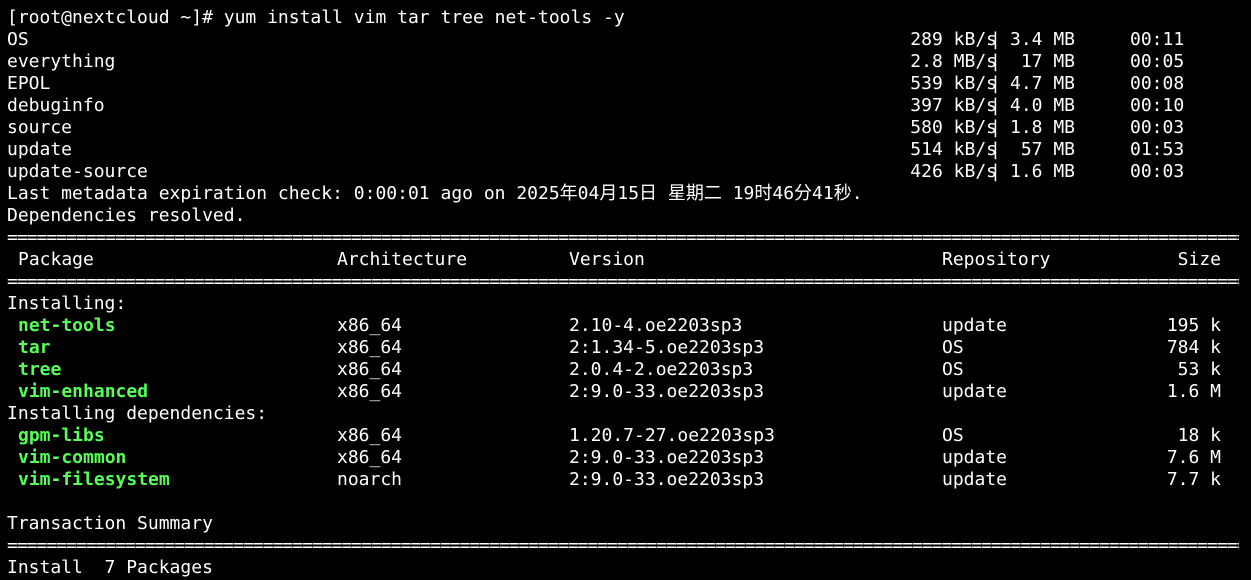 This screenshot has width=1251, height=580. What do you see at coordinates (34, 347) in the screenshot?
I see `package-name: tar` at bounding box center [34, 347].